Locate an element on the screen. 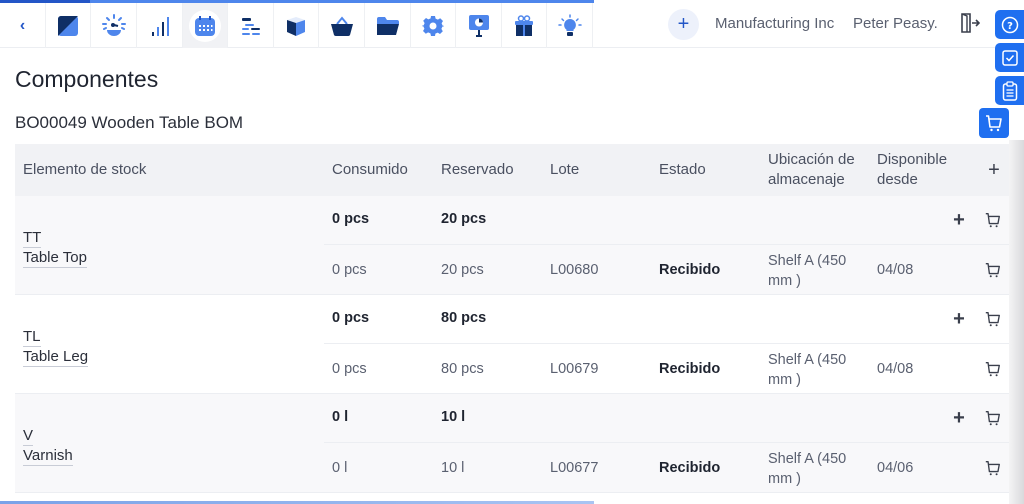 The image size is (1024, 504). item-code-link: V is located at coordinates (28, 436).